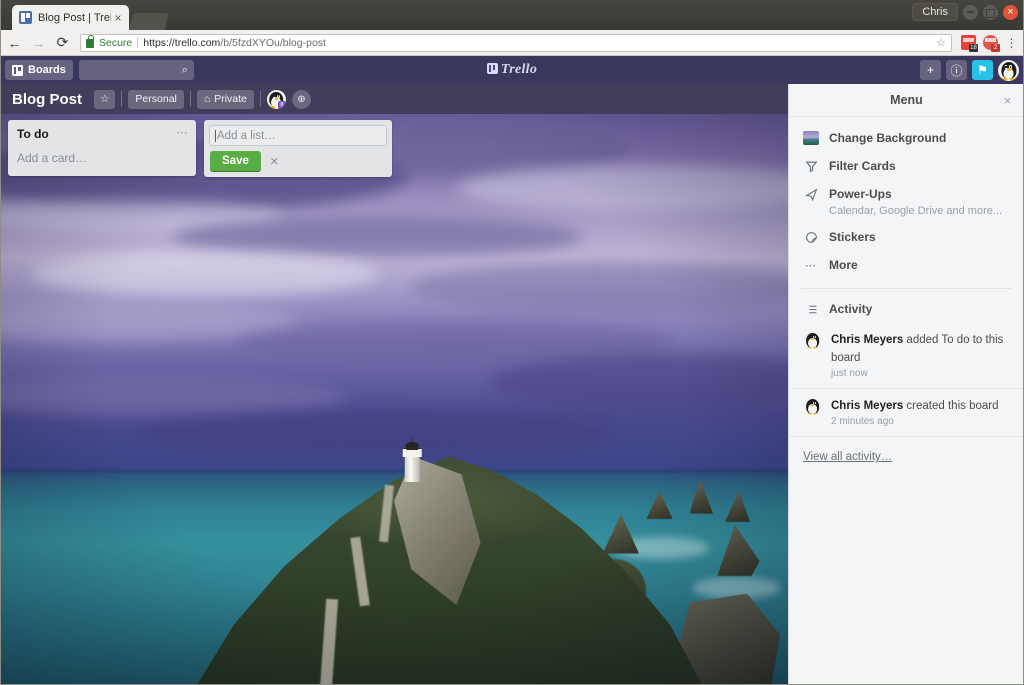  Describe the element at coordinates (235, 161) in the screenshot. I see `save-button: Save` at that location.